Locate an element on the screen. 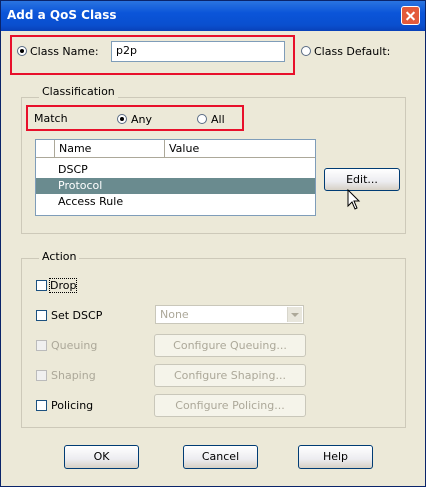 This screenshot has height=487, width=426. policing-checkbox is located at coordinates (41, 405).